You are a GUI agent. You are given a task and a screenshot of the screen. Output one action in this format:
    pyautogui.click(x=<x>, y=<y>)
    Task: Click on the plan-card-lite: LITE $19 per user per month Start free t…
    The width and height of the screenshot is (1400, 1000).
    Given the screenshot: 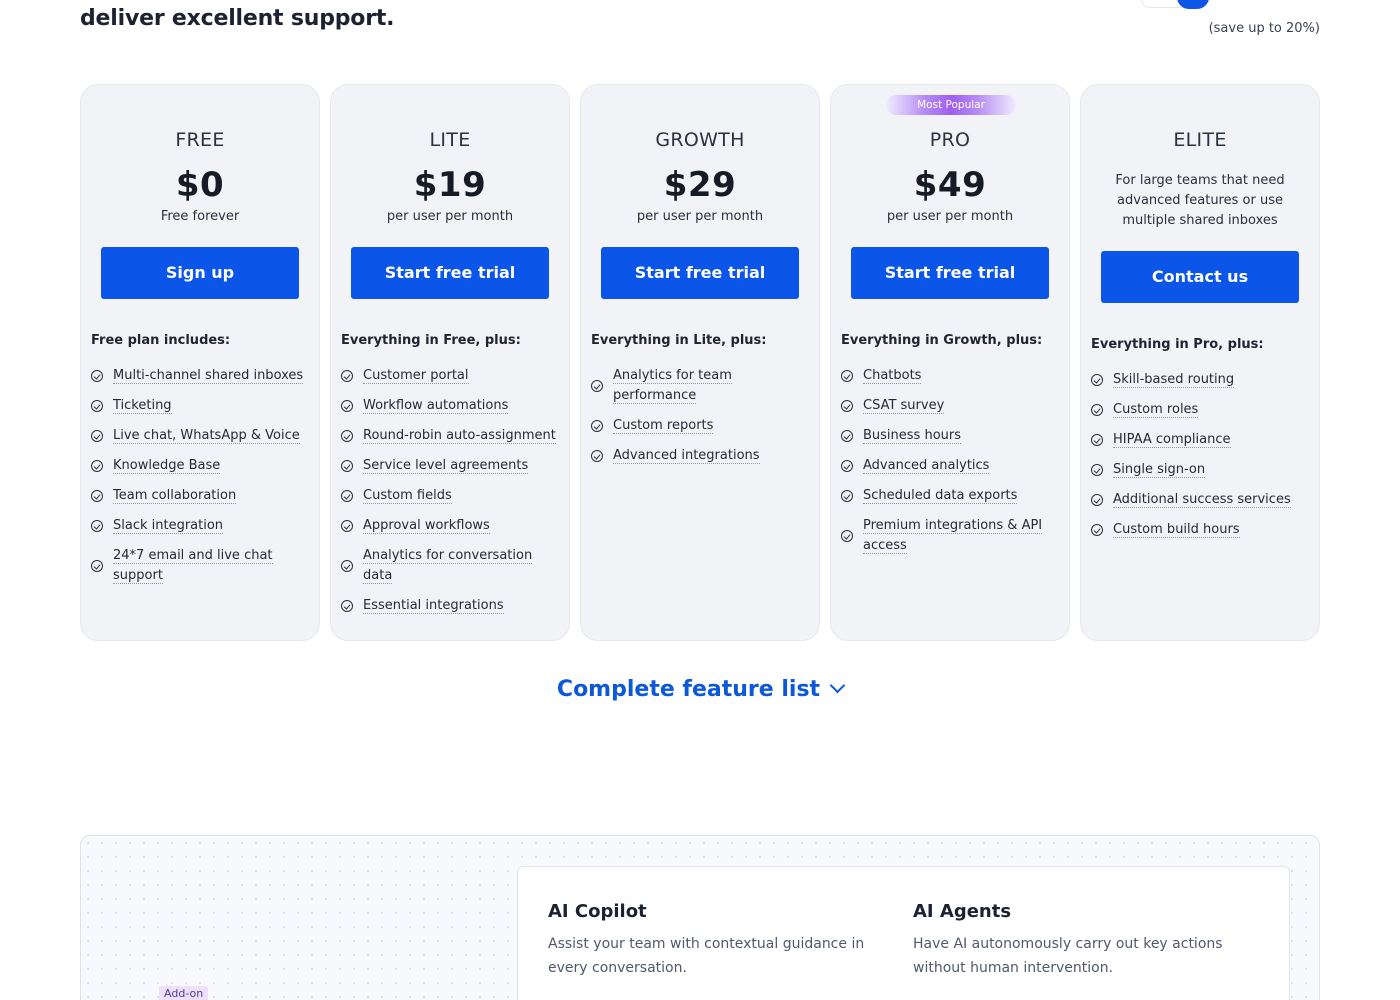 What is the action you would take?
    pyautogui.click(x=450, y=362)
    